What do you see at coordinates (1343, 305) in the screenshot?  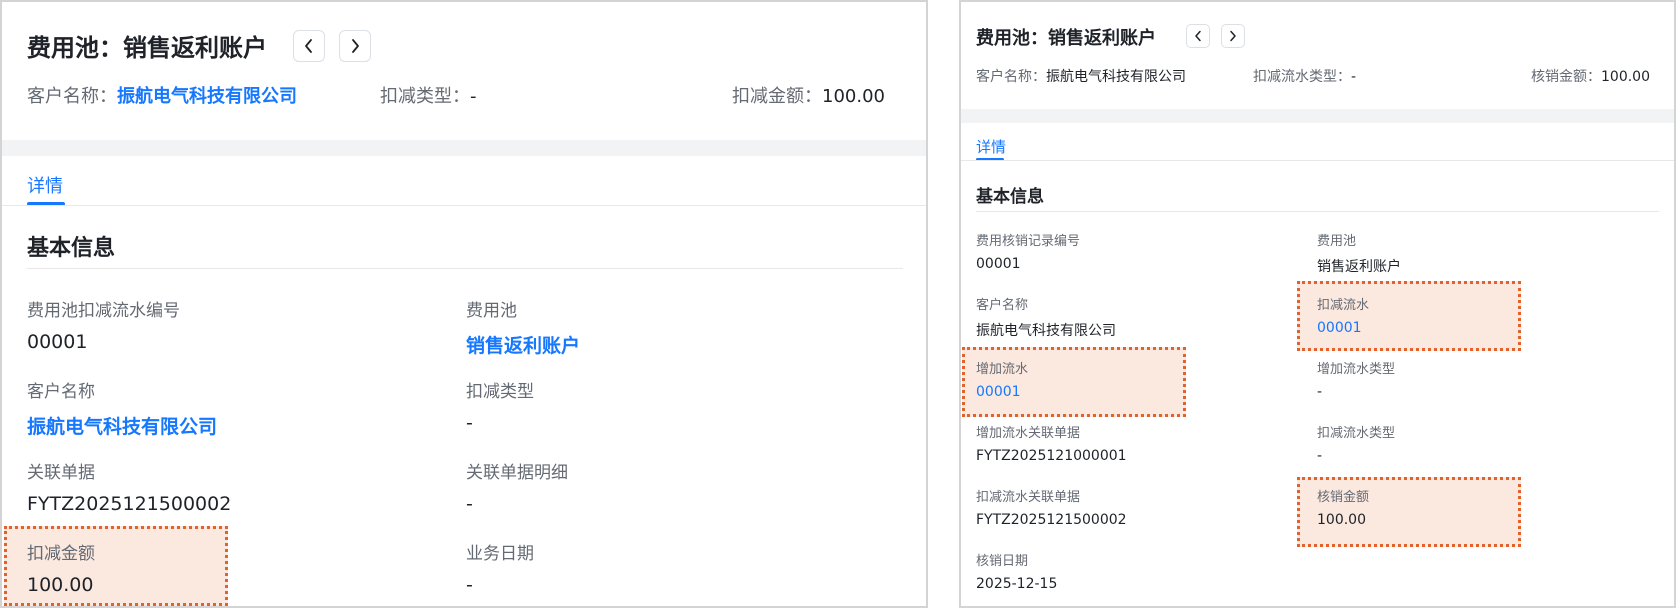 I see `field-label: 扣减流水` at bounding box center [1343, 305].